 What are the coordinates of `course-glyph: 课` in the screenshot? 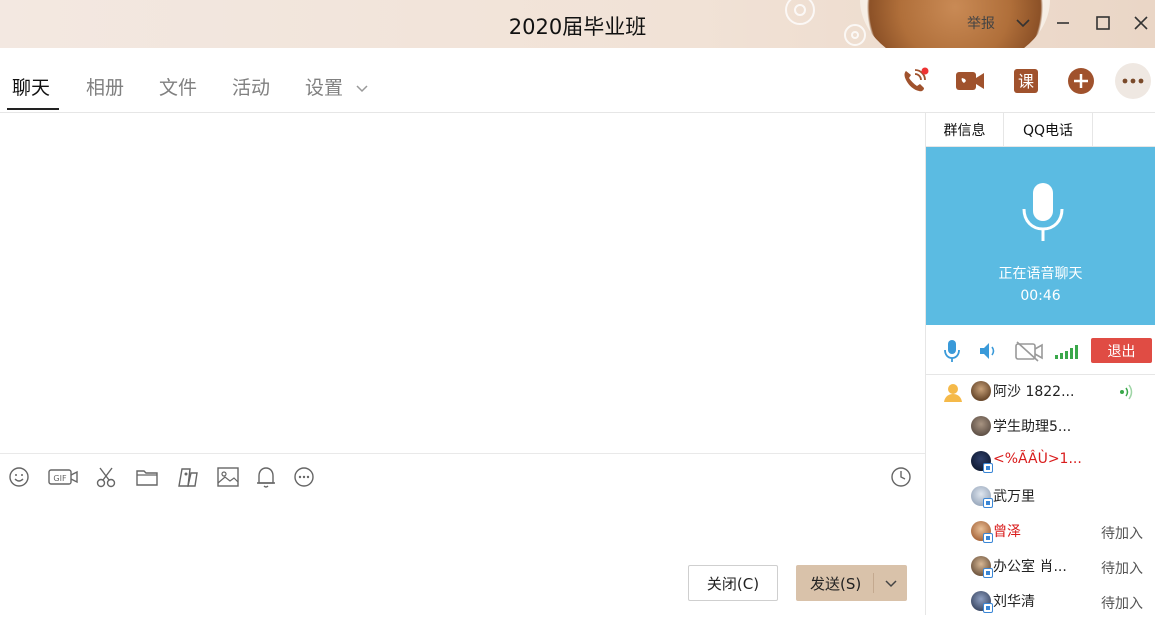 It's located at (1026, 81).